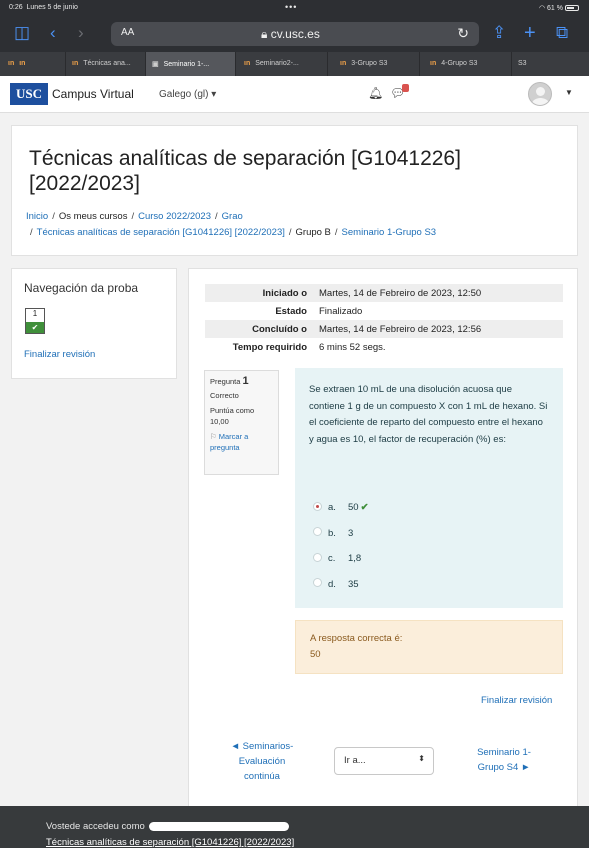  Describe the element at coordinates (315, 654) in the screenshot. I see `feedback-value: 50` at that location.